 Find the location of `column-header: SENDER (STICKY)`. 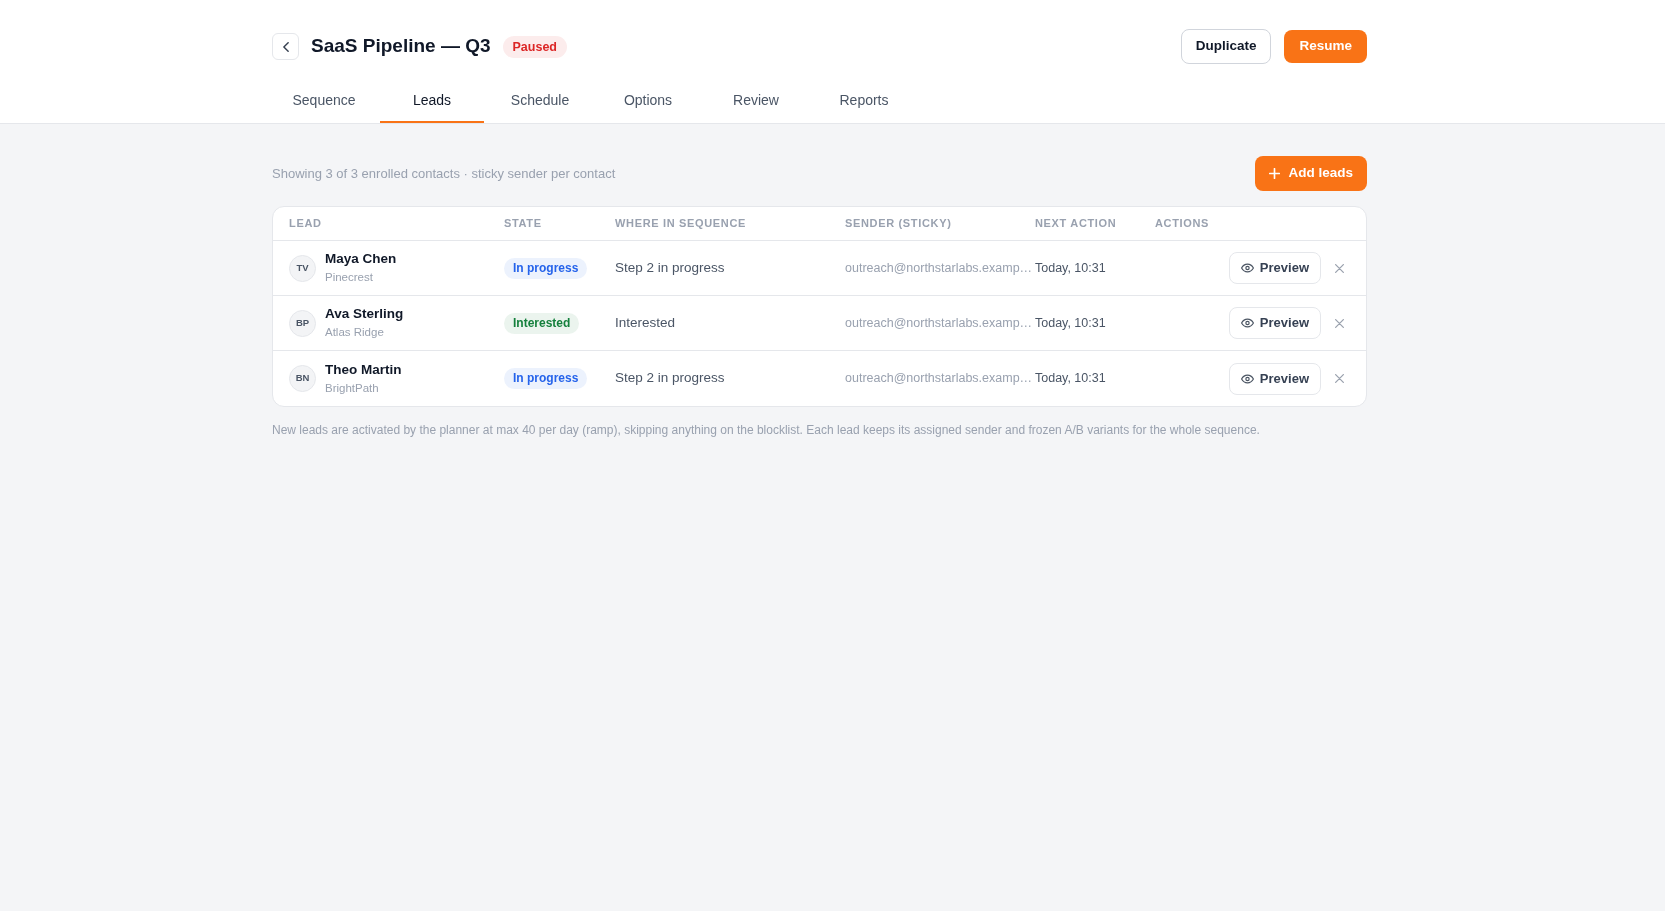

column-header: SENDER (STICKY) is located at coordinates (899, 224).